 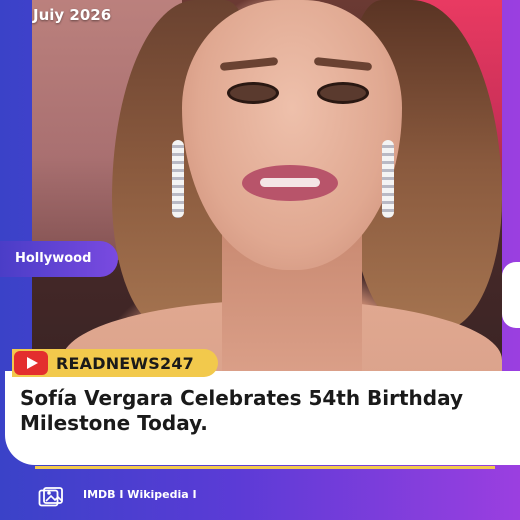 I want to click on left-earring, so click(x=178, y=179).